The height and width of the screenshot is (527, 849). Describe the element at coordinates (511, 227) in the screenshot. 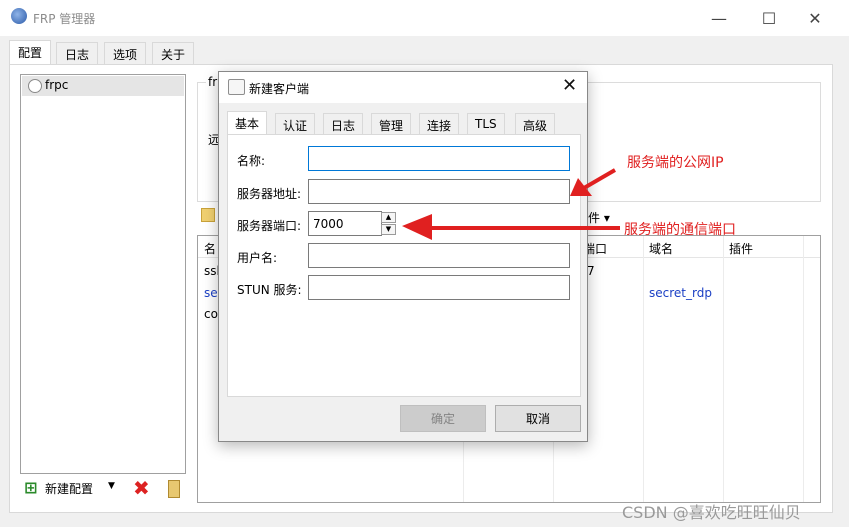

I see `arrow-to-server-port` at that location.